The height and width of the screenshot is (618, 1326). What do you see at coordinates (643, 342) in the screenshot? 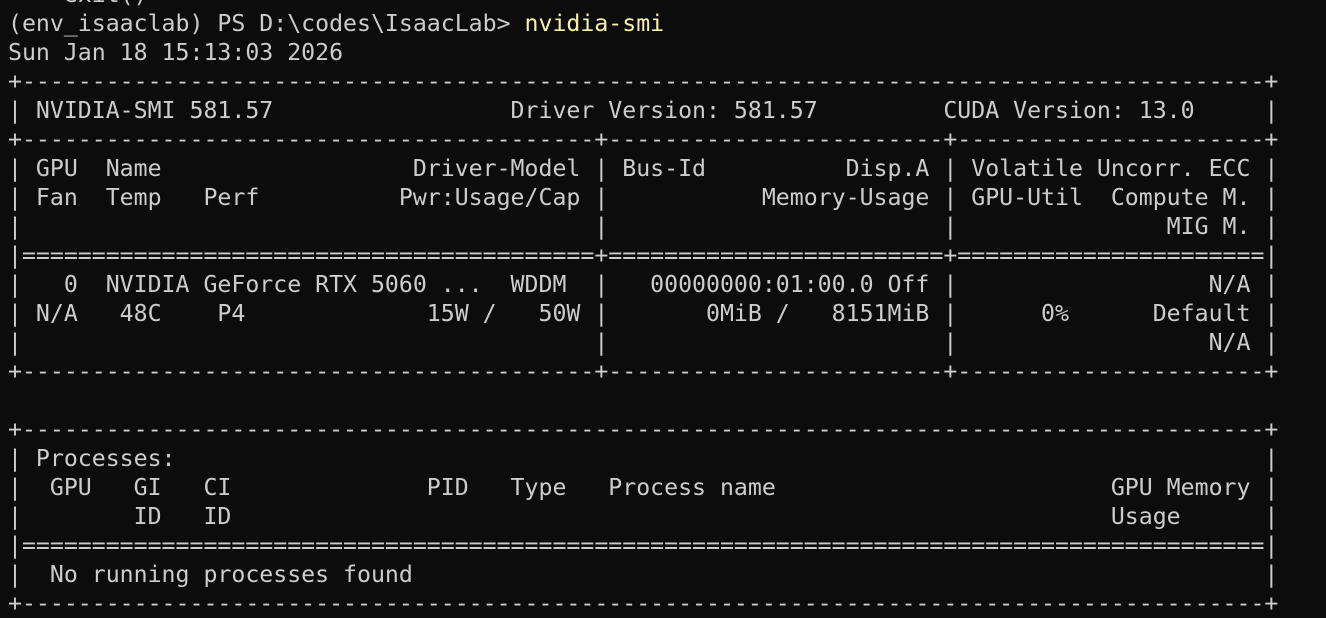
I see `output-line: | | | N/A |` at bounding box center [643, 342].